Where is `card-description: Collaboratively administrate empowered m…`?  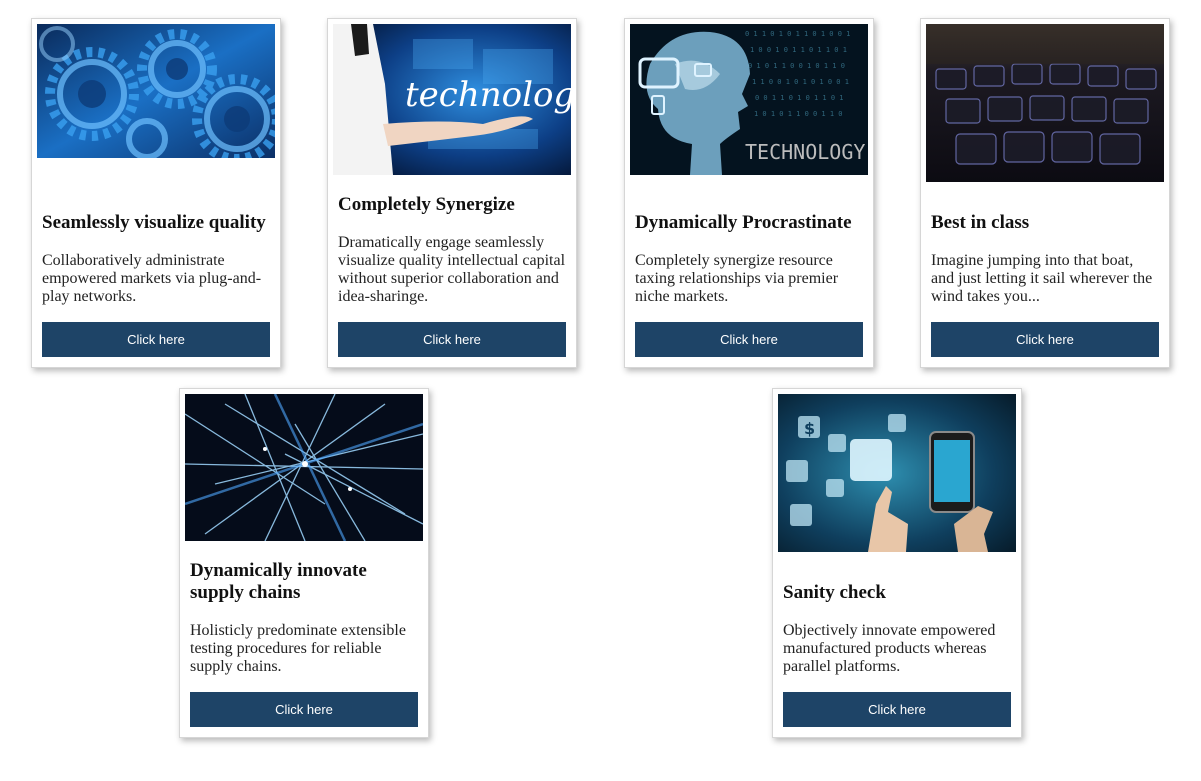 card-description: Collaboratively administrate empowered m… is located at coordinates (152, 278).